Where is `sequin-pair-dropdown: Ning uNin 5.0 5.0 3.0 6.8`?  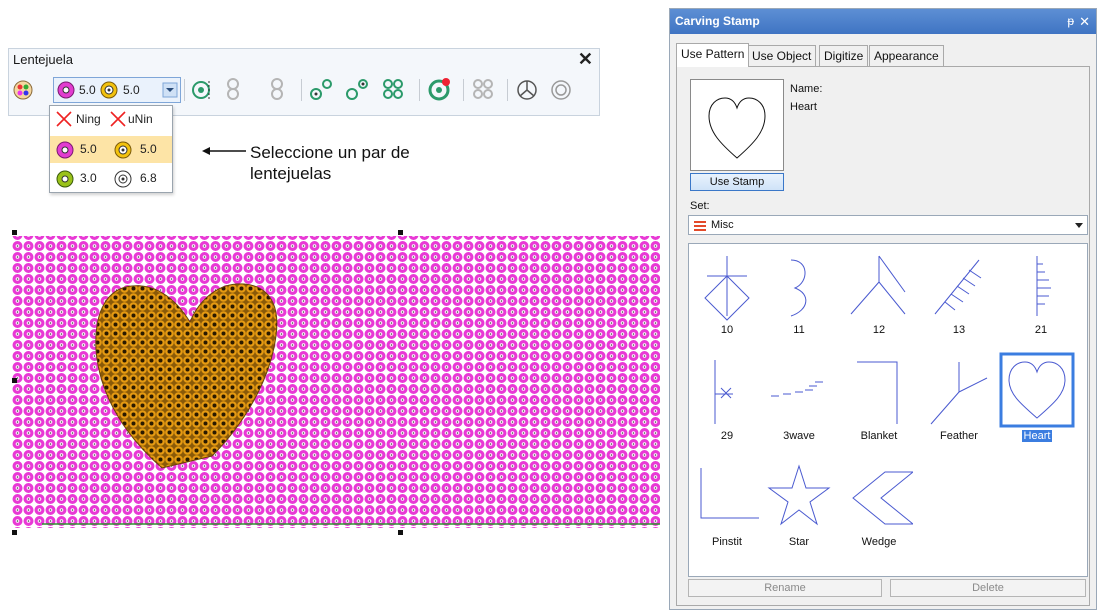 sequin-pair-dropdown: Ning uNin 5.0 5.0 3.0 6.8 is located at coordinates (111, 149).